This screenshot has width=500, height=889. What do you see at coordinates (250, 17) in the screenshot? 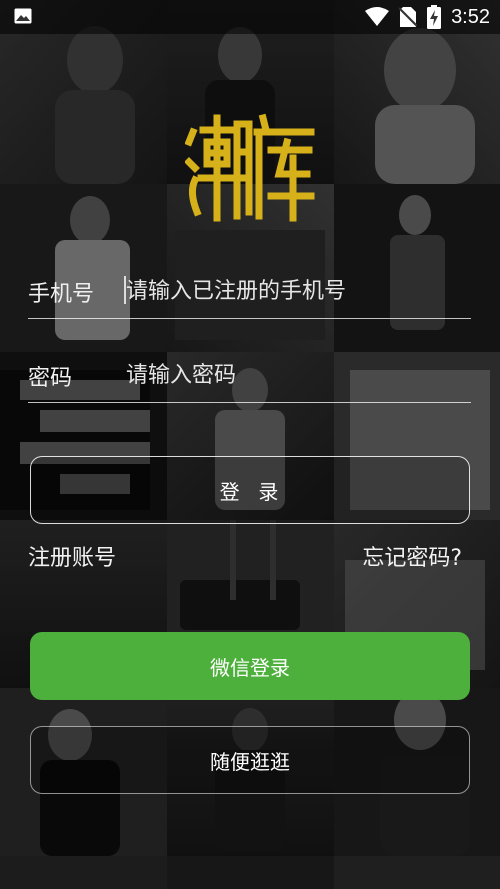
I see `status-bar: 3:52` at bounding box center [250, 17].